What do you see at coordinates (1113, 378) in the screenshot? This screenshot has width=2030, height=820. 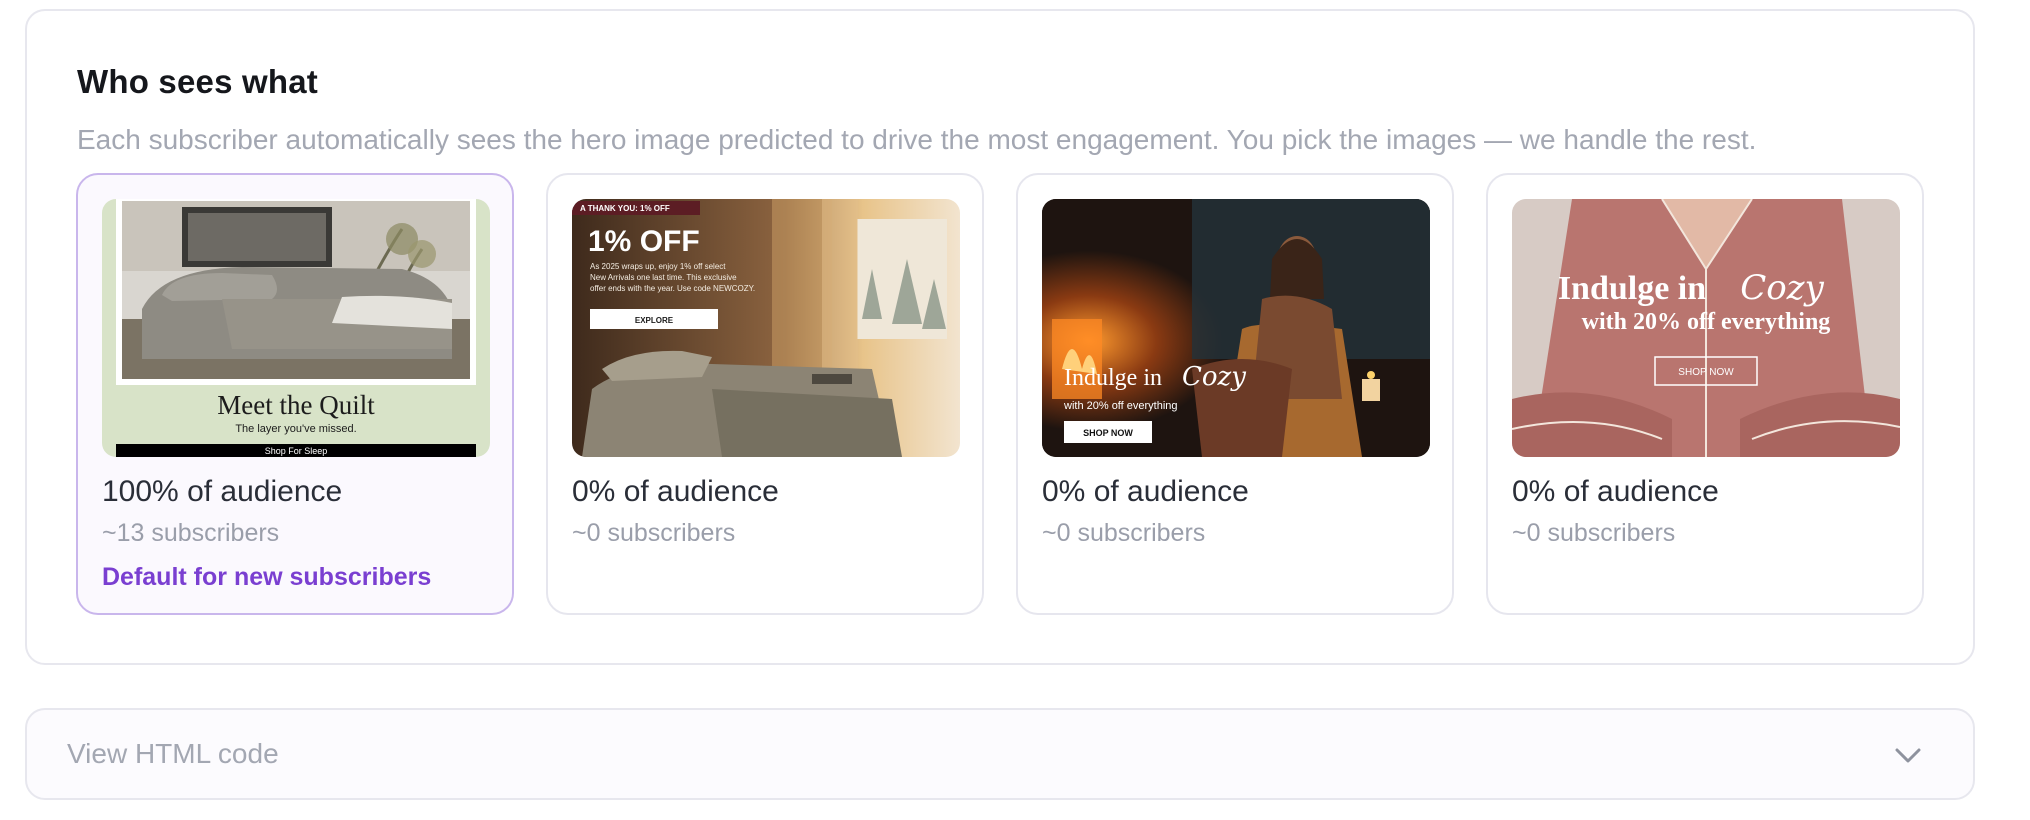 I see `cozy-headline-a: Indulge in` at bounding box center [1113, 378].